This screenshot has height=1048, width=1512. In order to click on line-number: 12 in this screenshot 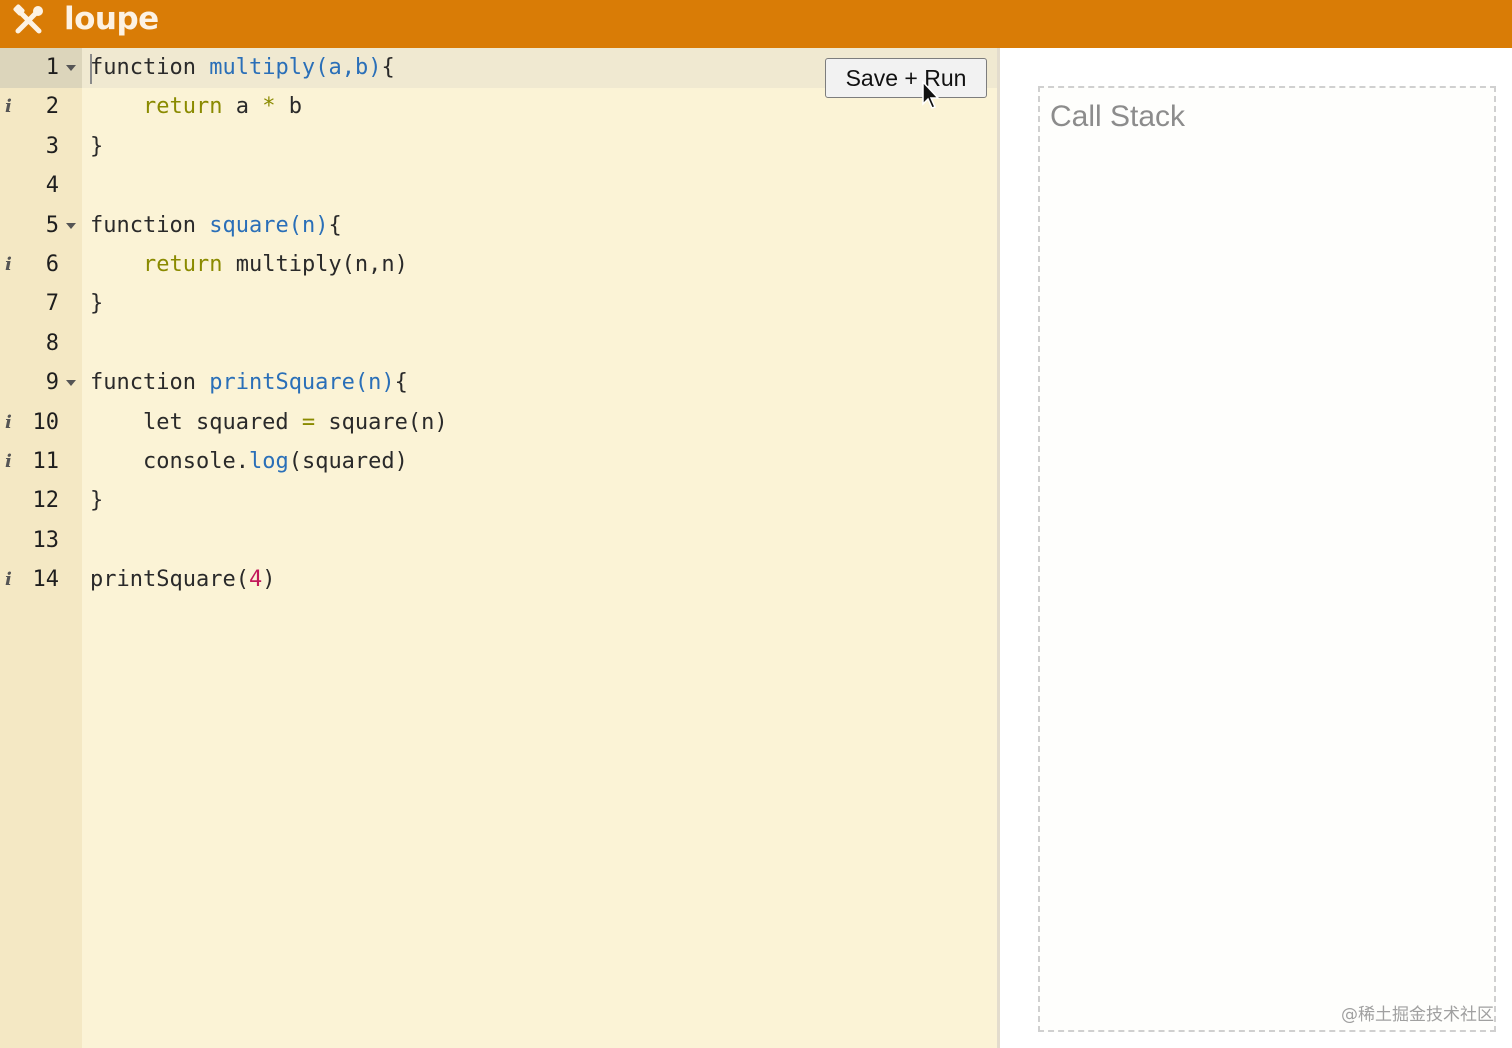, I will do `click(46, 501)`.